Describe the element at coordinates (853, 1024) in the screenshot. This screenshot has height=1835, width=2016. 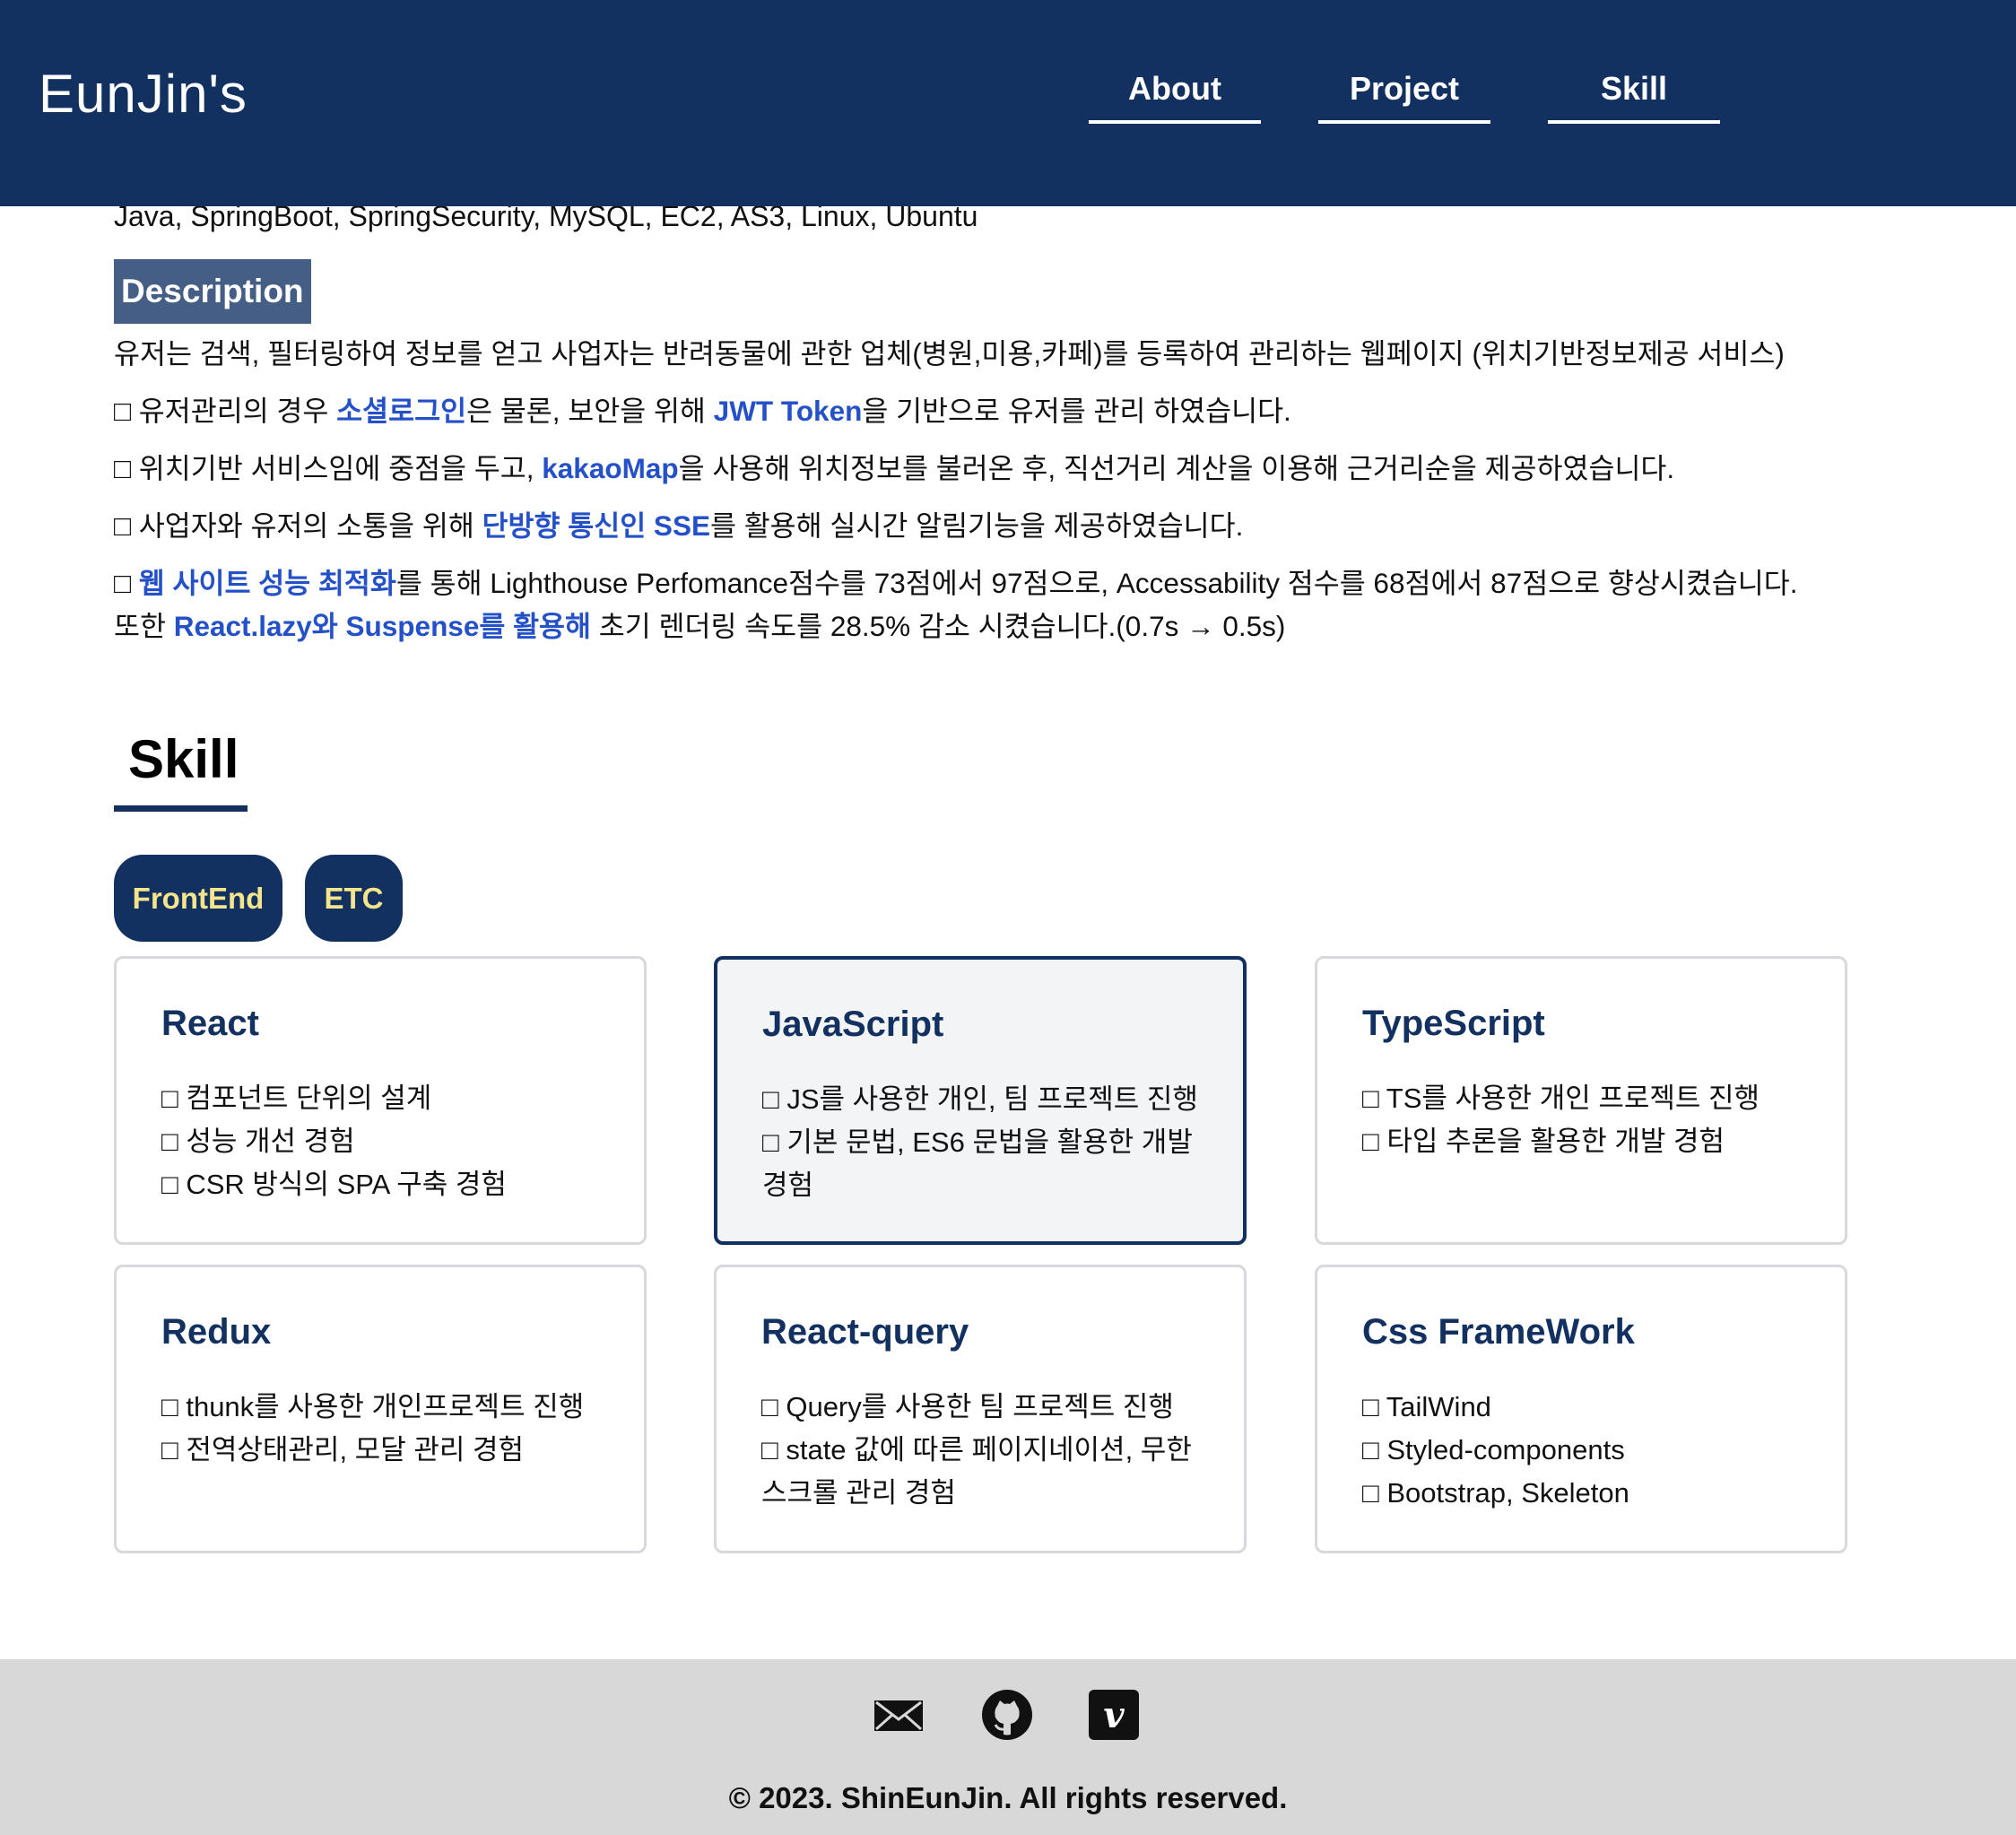
I see `card-title: JavaScript` at that location.